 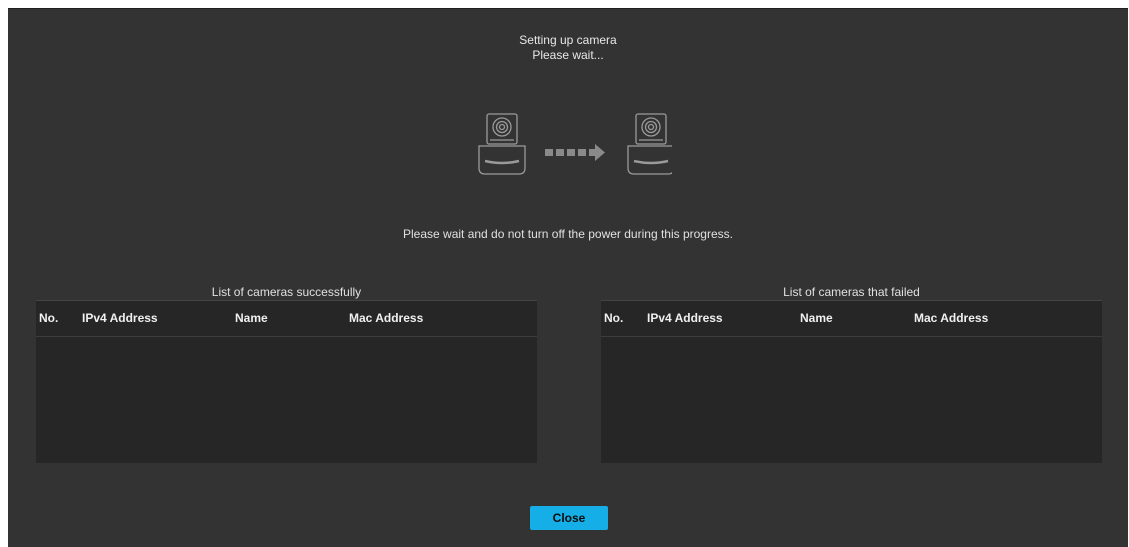 What do you see at coordinates (286, 400) in the screenshot?
I see `success-table-body` at bounding box center [286, 400].